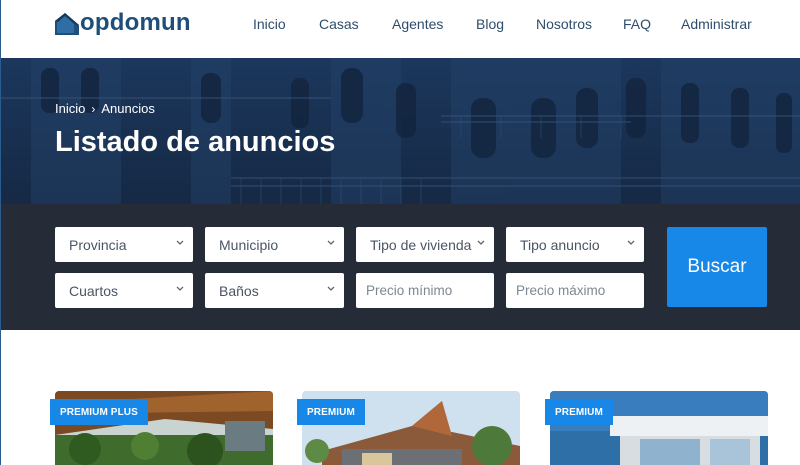  Describe the element at coordinates (560, 244) in the screenshot. I see `select-tipo-anuncio-label: Tipo anuncio` at that location.